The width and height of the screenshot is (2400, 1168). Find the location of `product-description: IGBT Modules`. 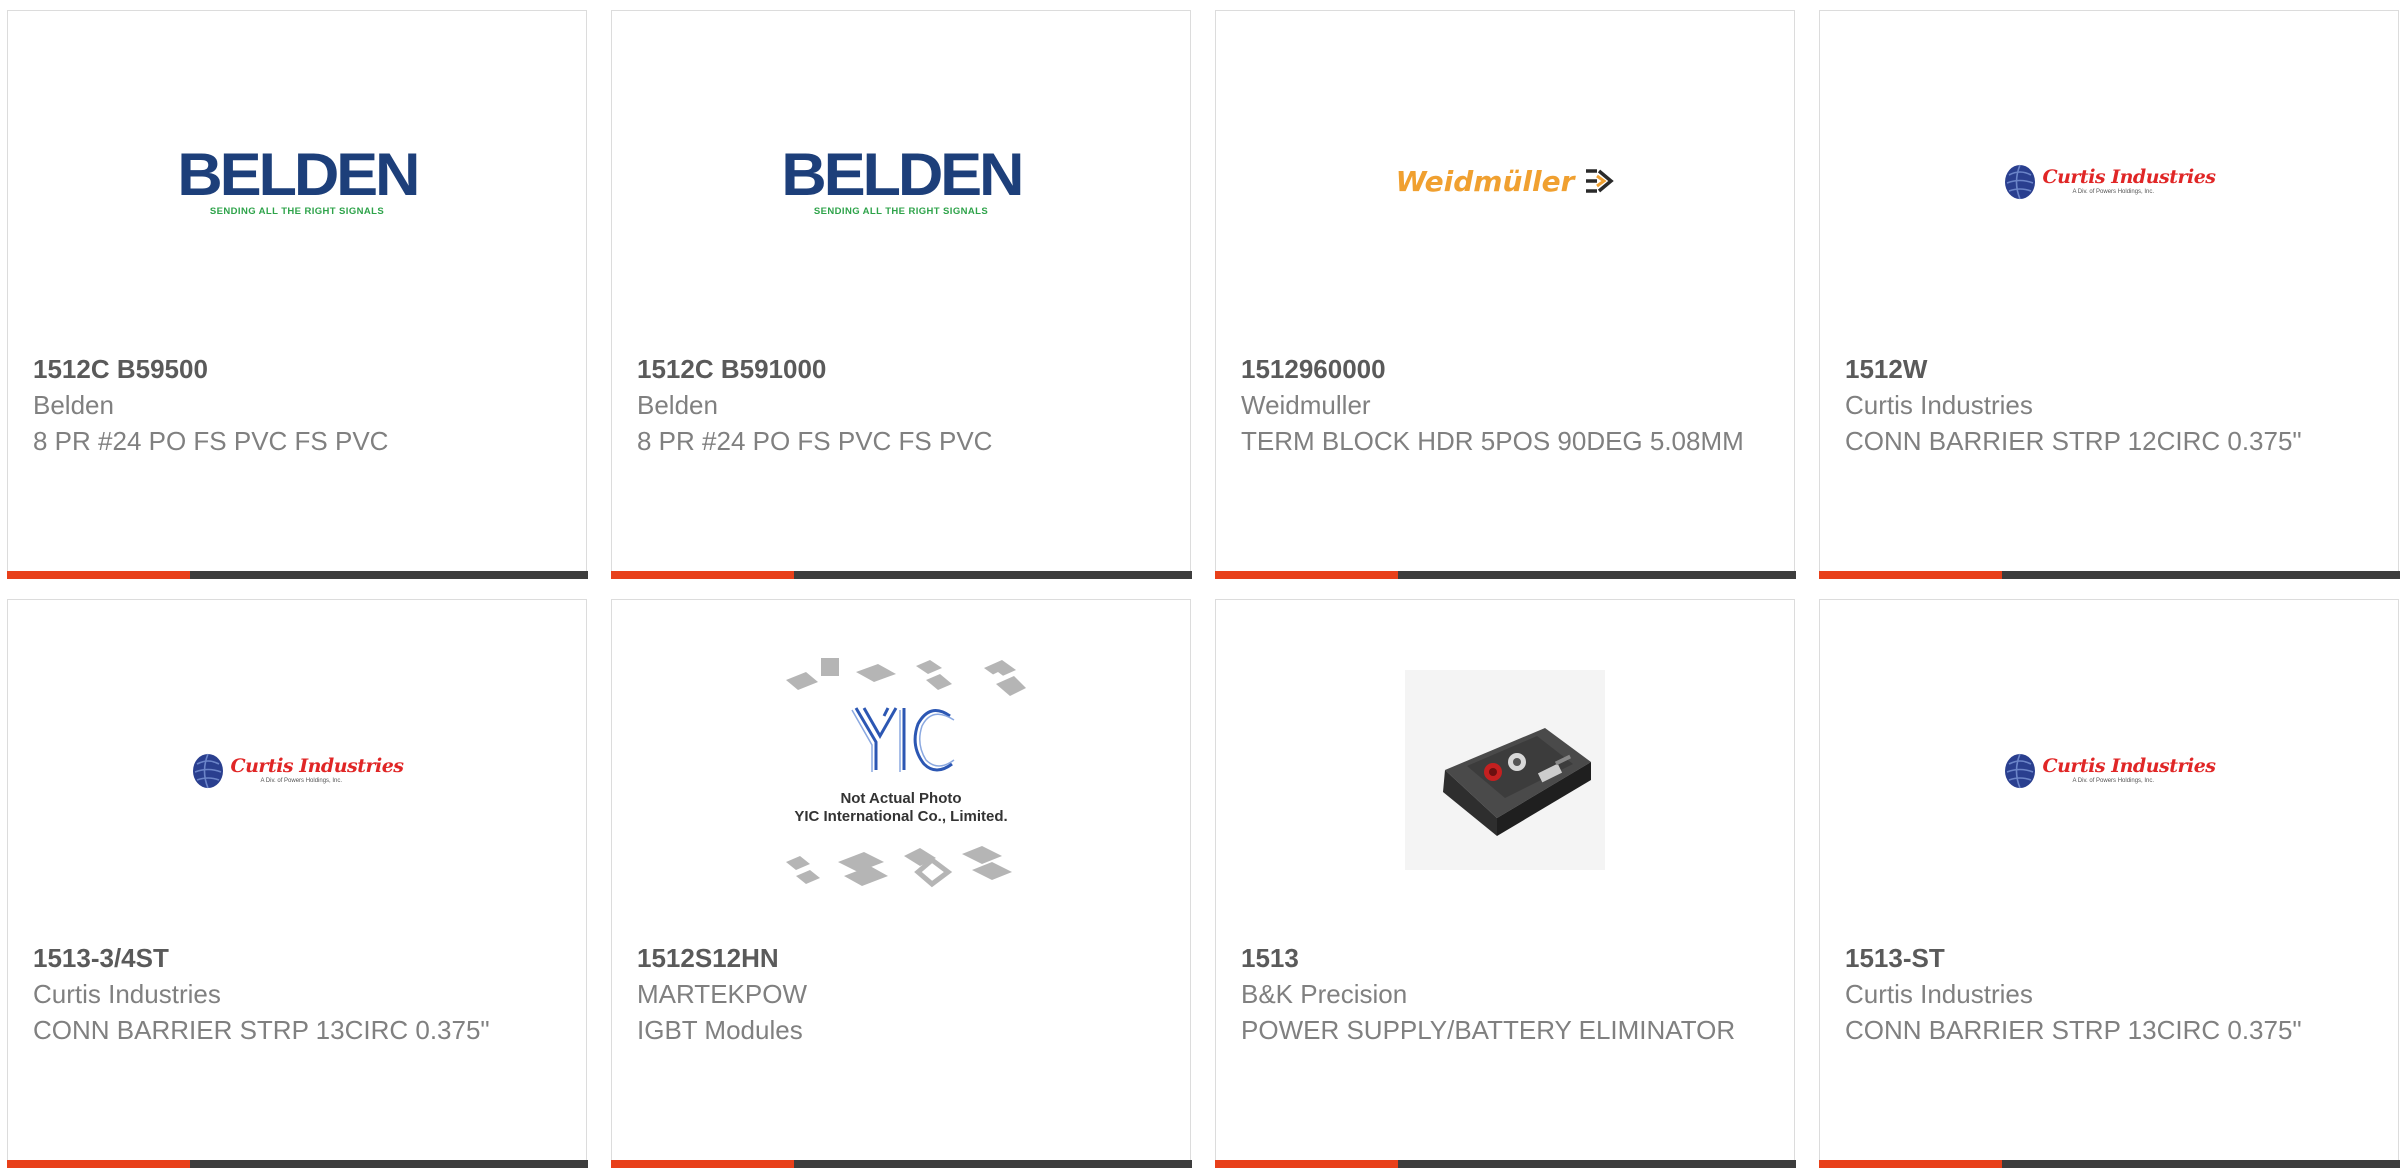

product-description: IGBT Modules is located at coordinates (720, 1030).